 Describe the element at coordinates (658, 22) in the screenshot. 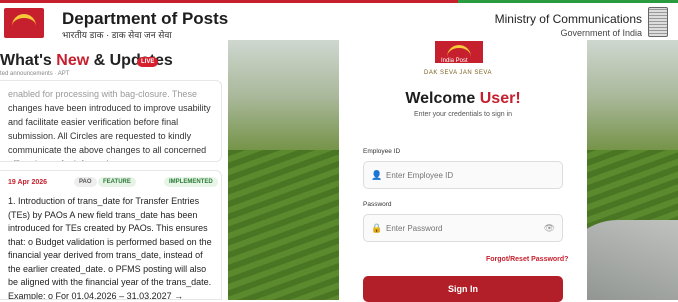

I see `national-emblem-icon` at that location.